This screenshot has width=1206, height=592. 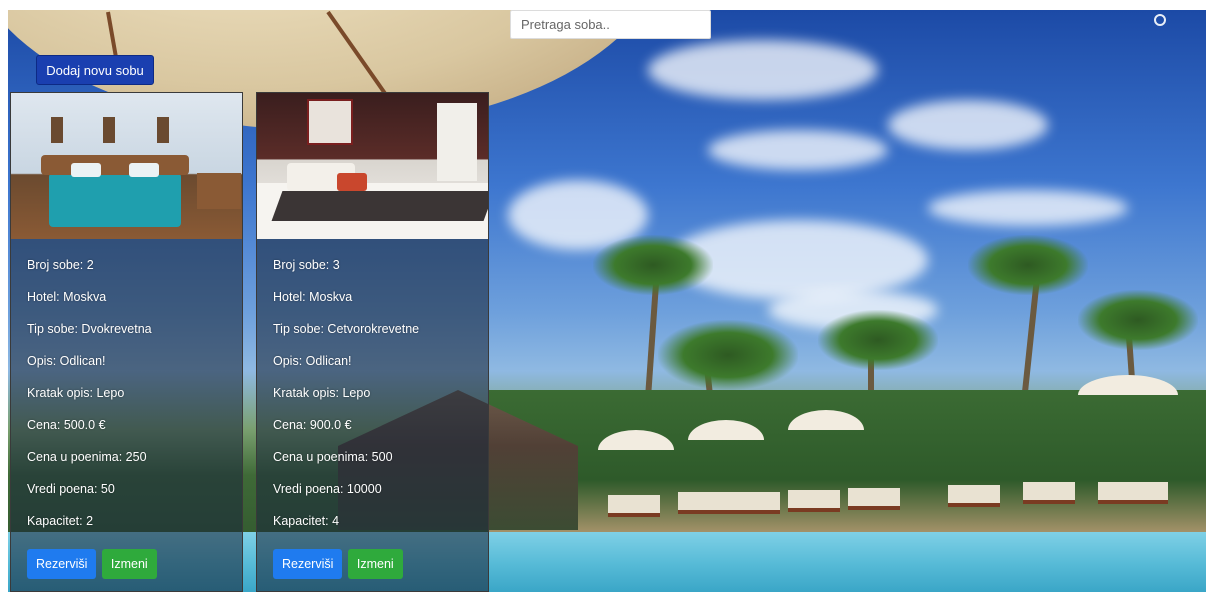 What do you see at coordinates (71, 489) in the screenshot?
I see `room-points-value: Vredi poena: 50` at bounding box center [71, 489].